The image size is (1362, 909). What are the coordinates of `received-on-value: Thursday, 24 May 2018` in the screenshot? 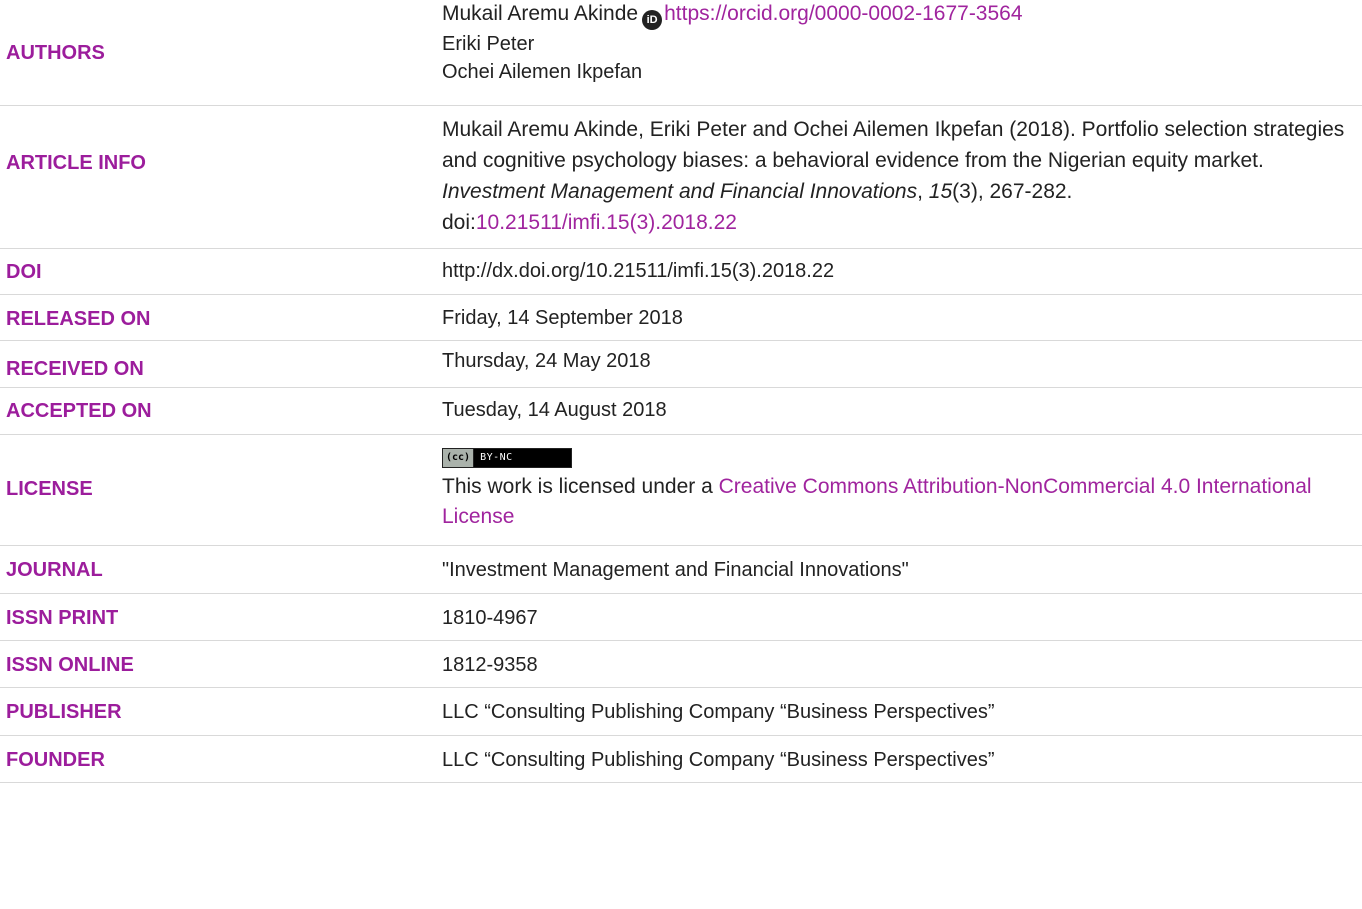 It's located at (546, 361).